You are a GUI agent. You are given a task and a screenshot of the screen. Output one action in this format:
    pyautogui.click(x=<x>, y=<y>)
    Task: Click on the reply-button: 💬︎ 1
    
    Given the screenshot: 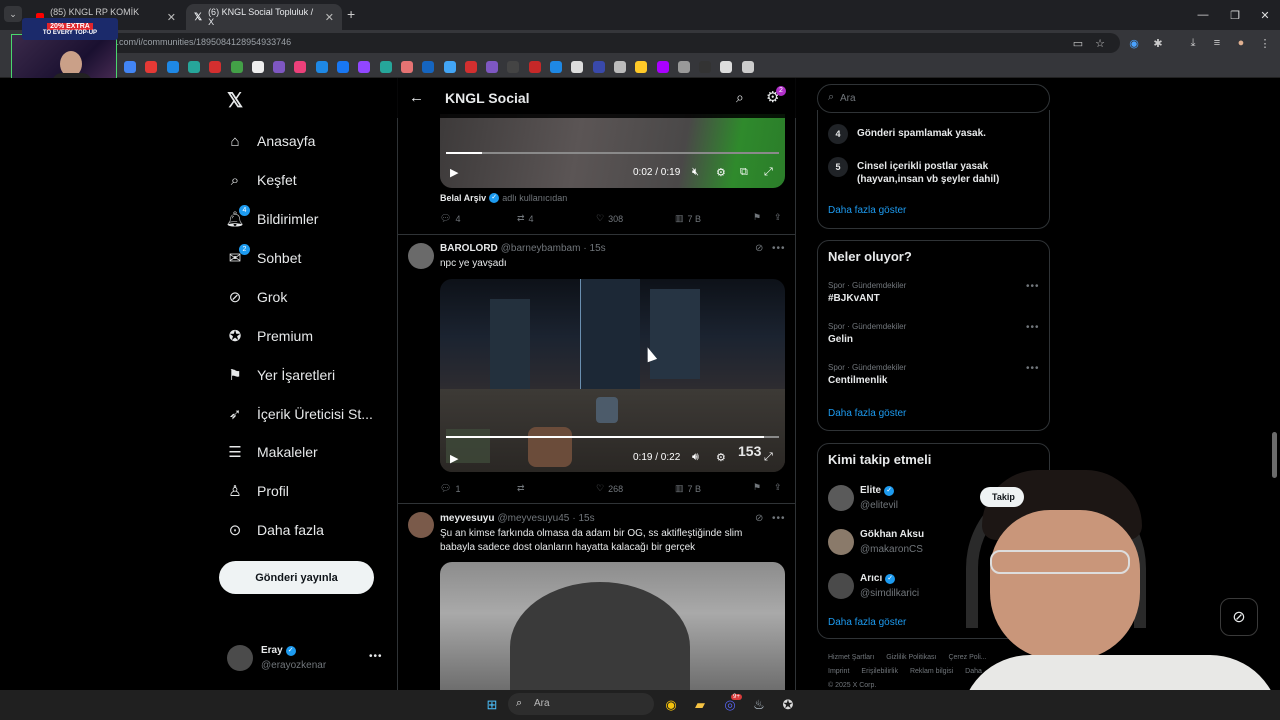 What is the action you would take?
    pyautogui.click(x=450, y=488)
    